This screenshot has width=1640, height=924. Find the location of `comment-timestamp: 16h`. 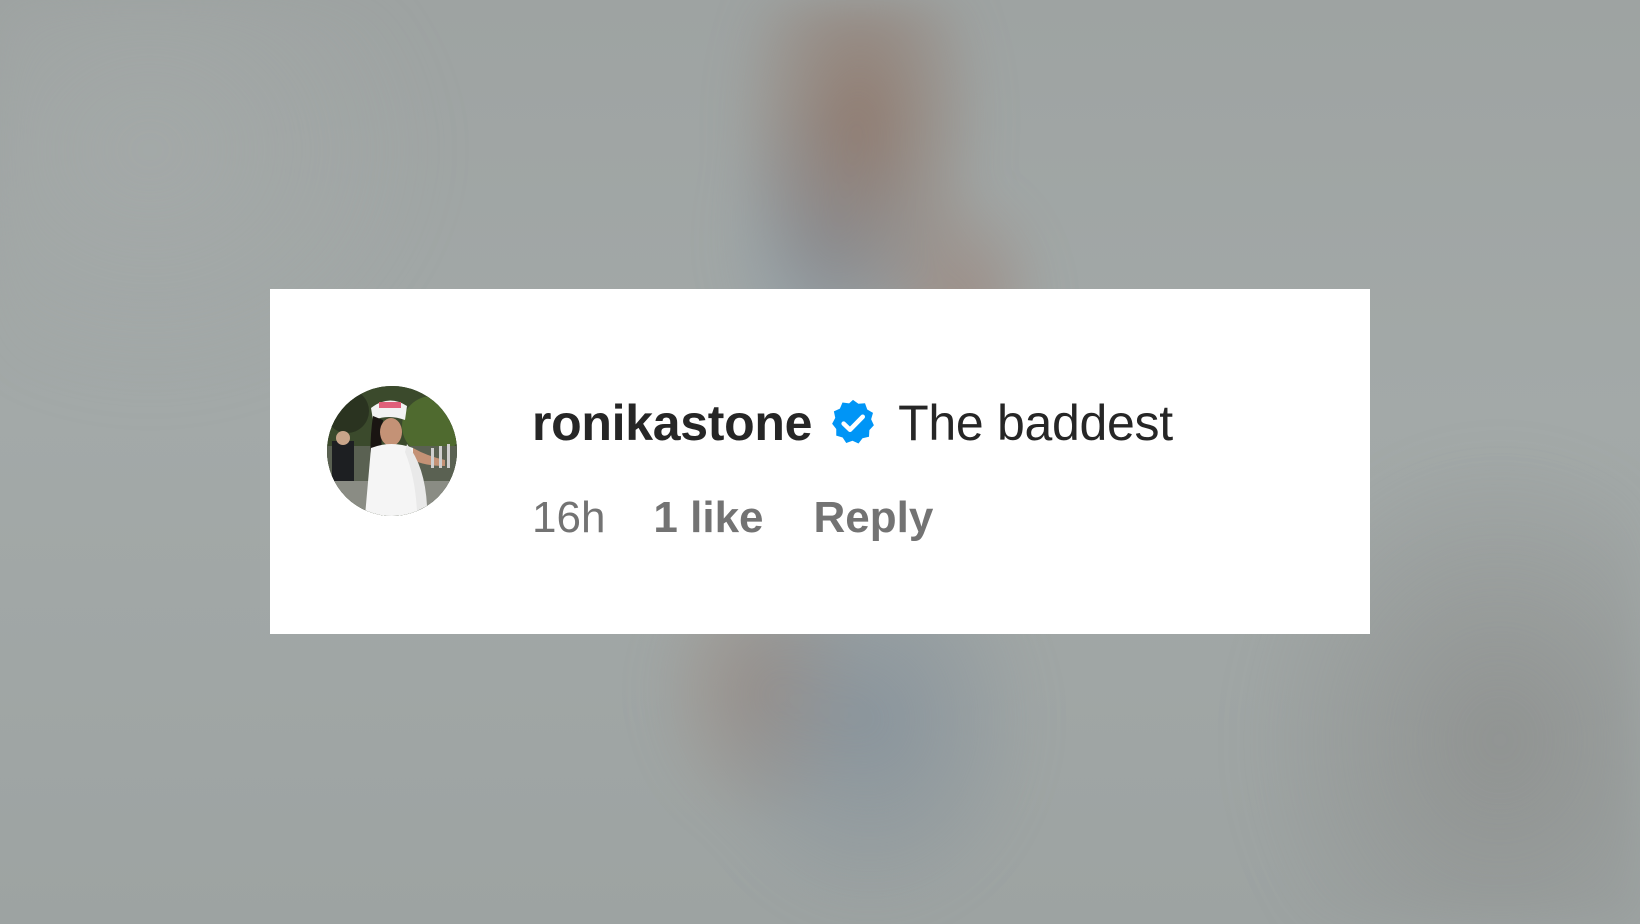

comment-timestamp: 16h is located at coordinates (568, 518).